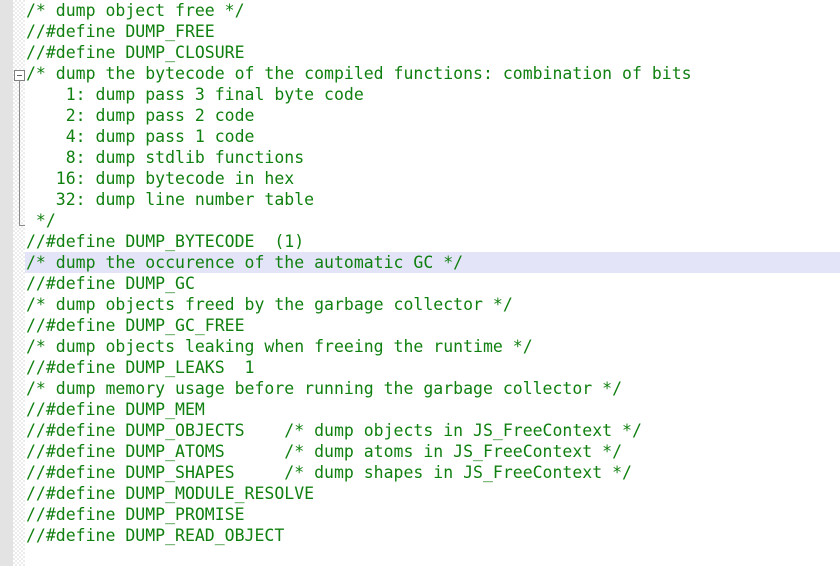 This screenshot has height=566, width=840. I want to click on code-line: //#define DUMP_FREE, so click(420, 31).